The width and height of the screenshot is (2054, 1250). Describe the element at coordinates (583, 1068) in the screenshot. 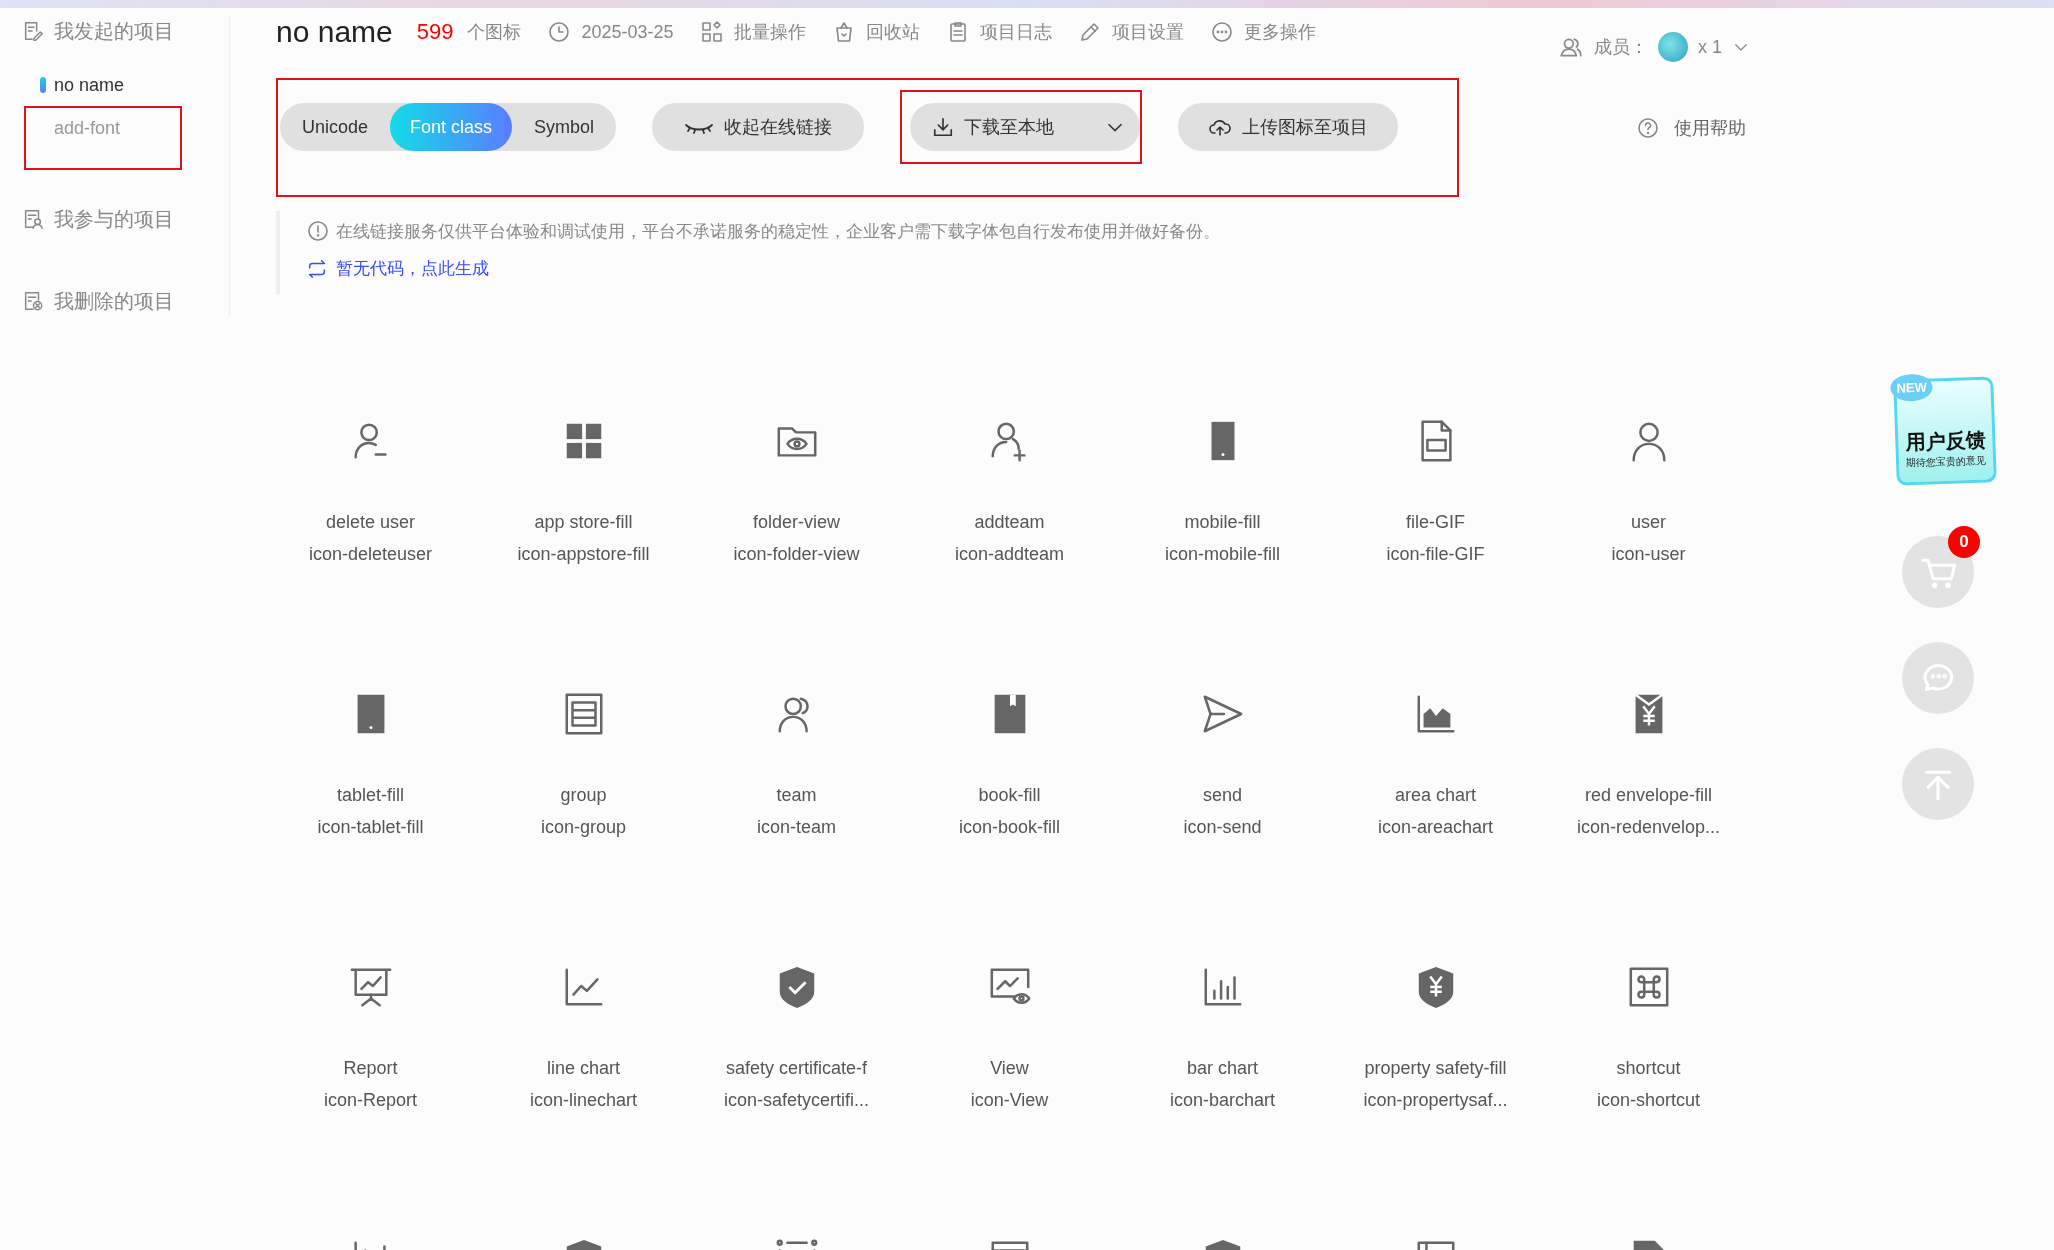

I see `icon-name: line chart` at that location.